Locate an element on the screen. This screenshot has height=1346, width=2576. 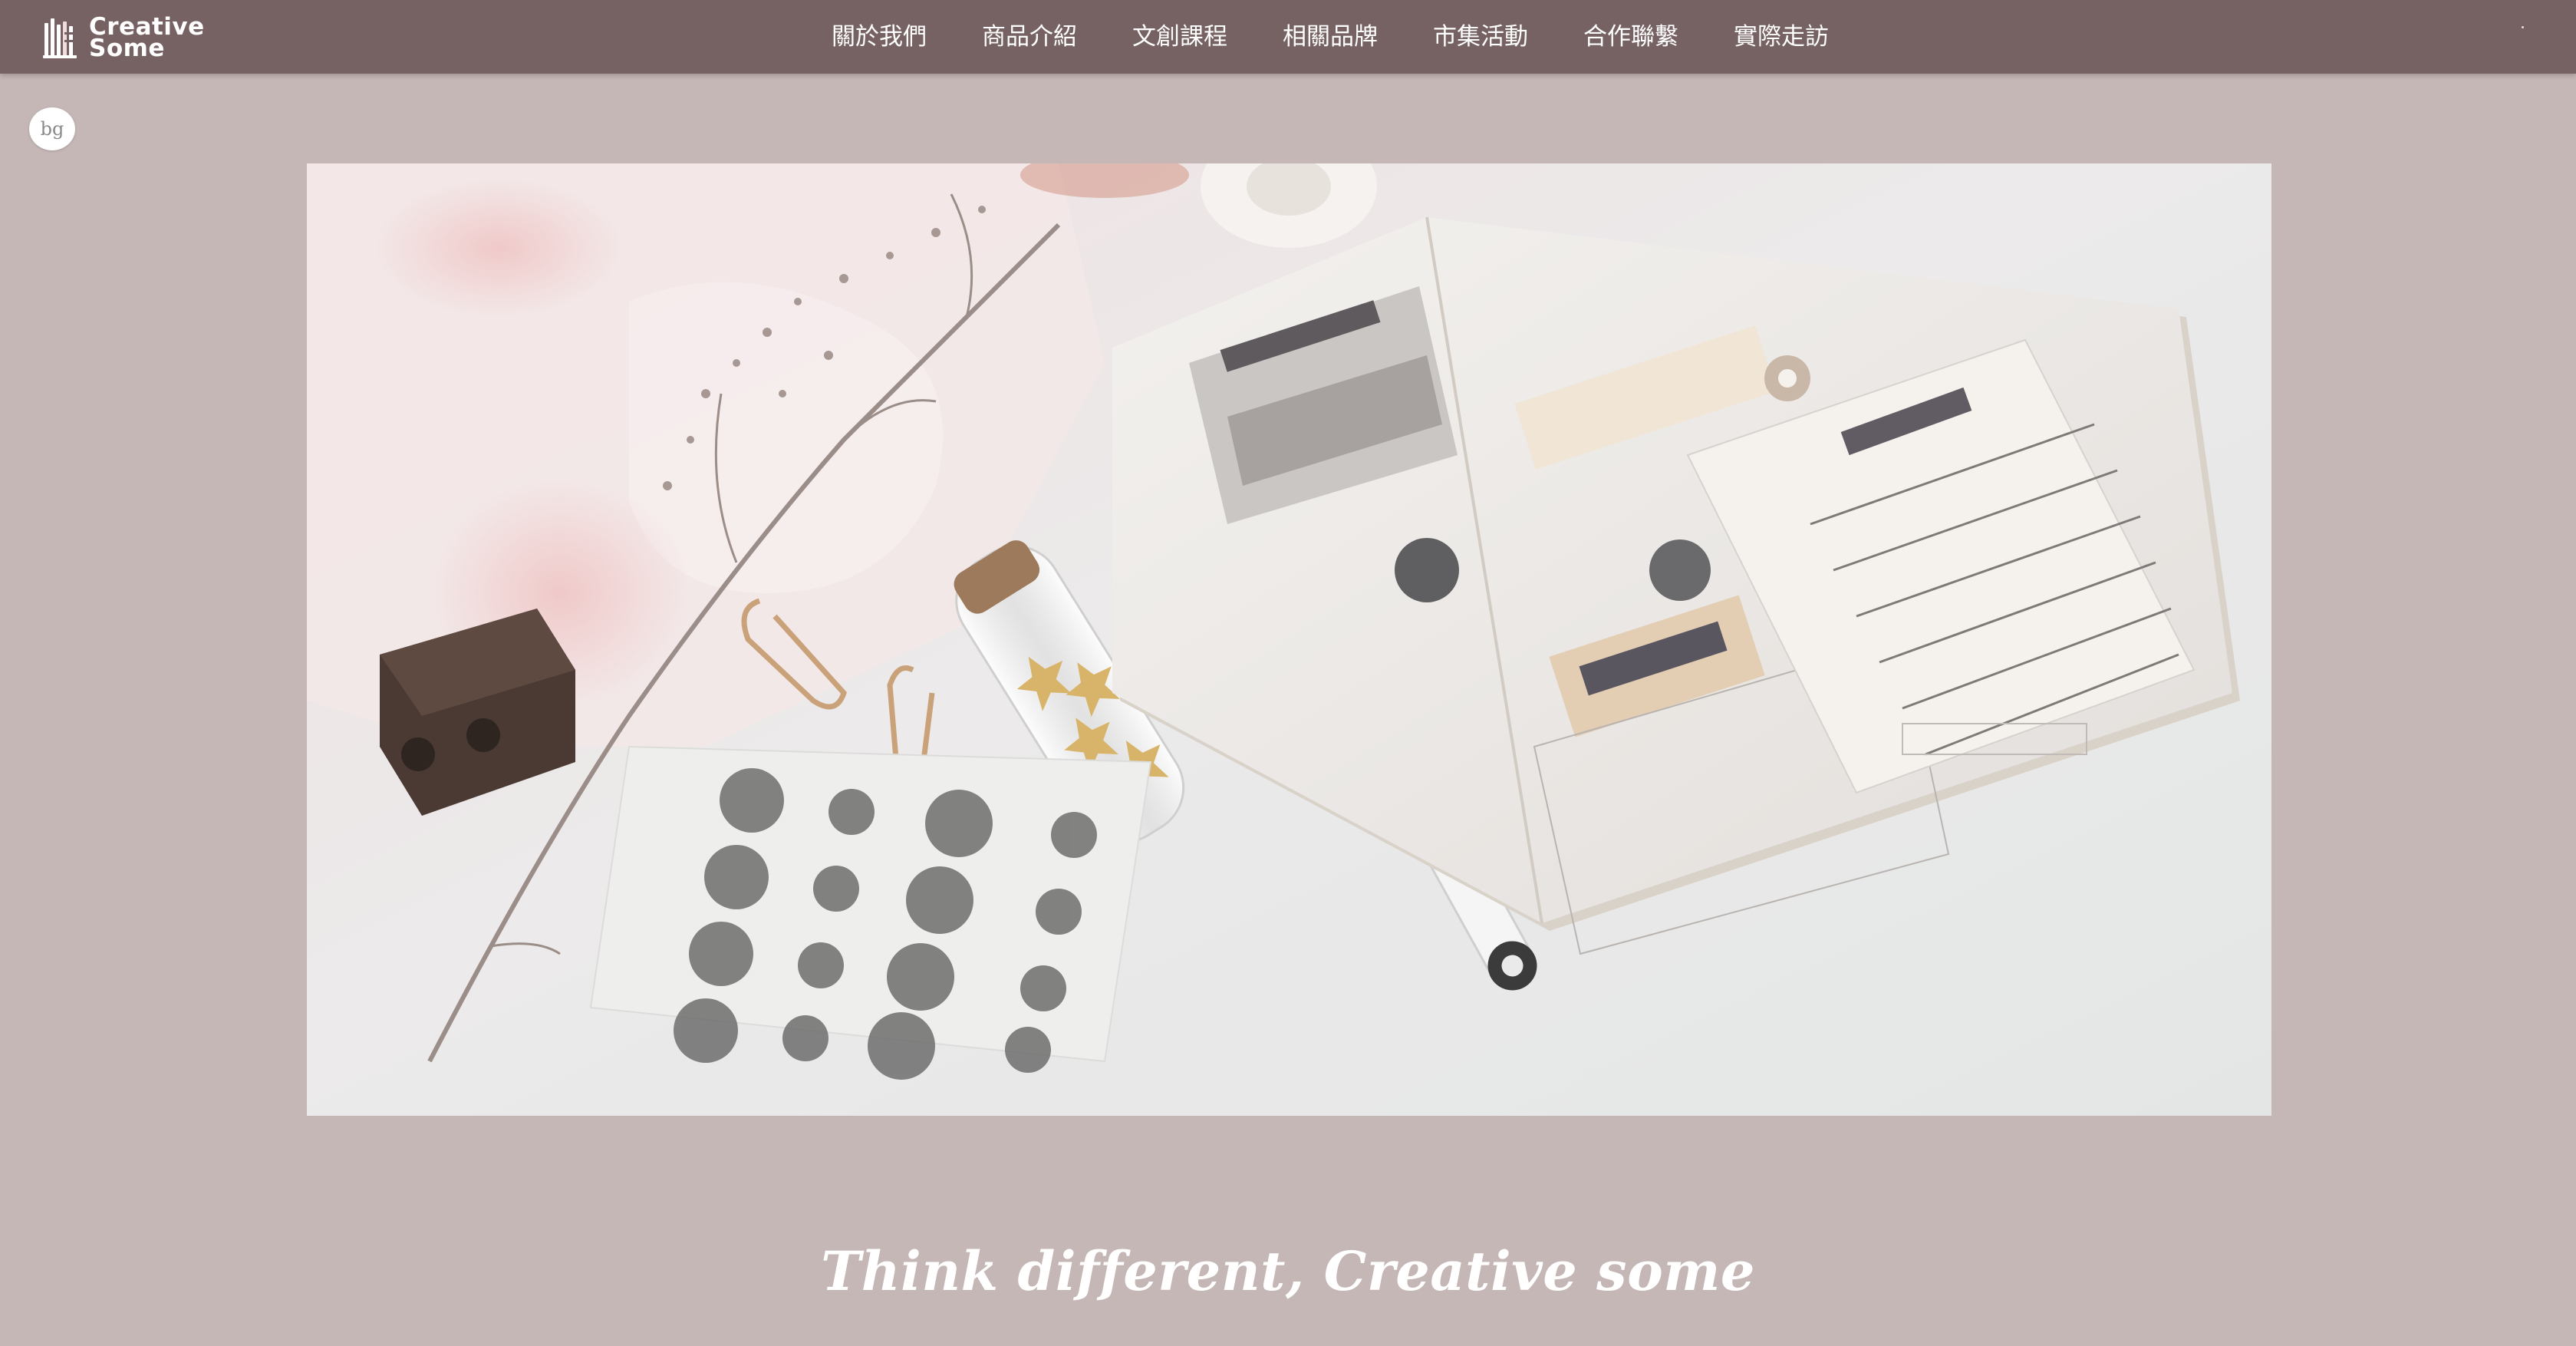
nav-link-products: 商品介紹 is located at coordinates (1029, 37).